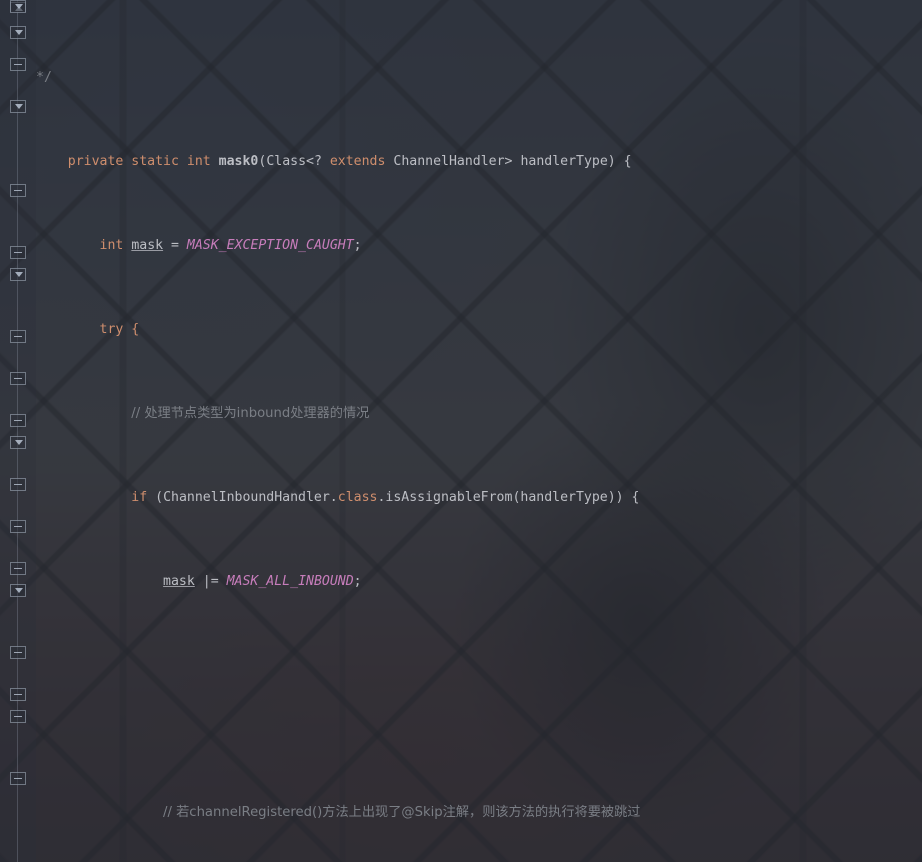  Describe the element at coordinates (18, 378) in the screenshot. I see `fold-marker-if-inactive` at that location.